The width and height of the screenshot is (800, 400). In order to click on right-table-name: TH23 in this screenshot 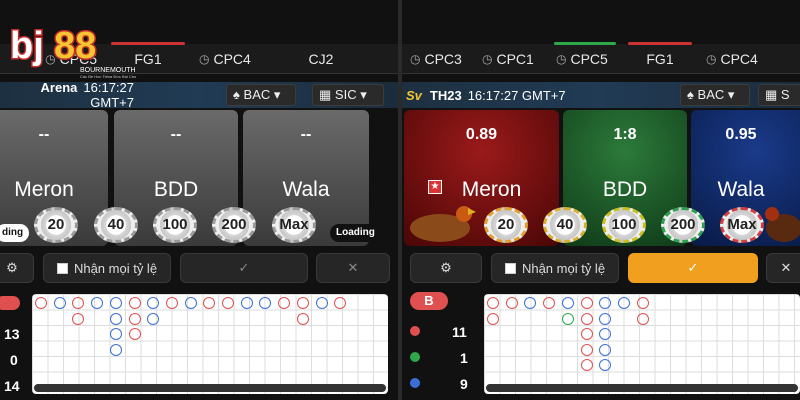, I will do `click(445, 95)`.